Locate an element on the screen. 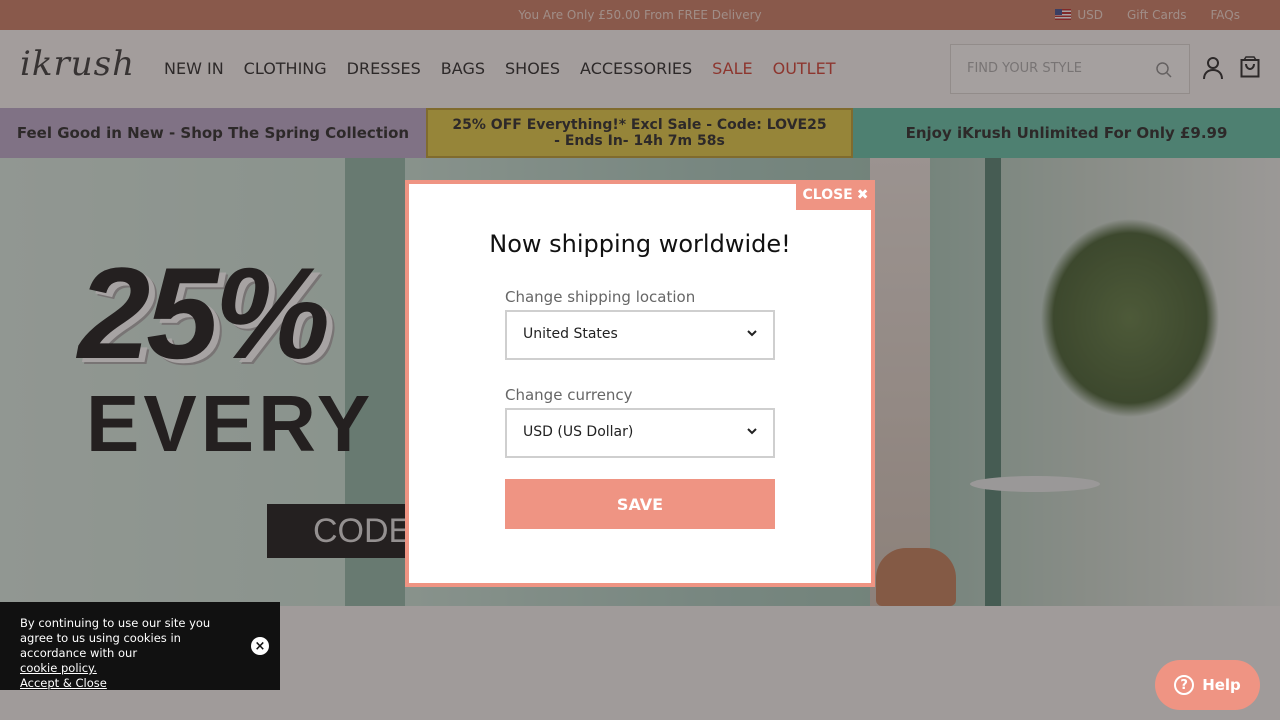 This screenshot has width=1280, height=720. cookie-close-icon: × is located at coordinates (260, 646).